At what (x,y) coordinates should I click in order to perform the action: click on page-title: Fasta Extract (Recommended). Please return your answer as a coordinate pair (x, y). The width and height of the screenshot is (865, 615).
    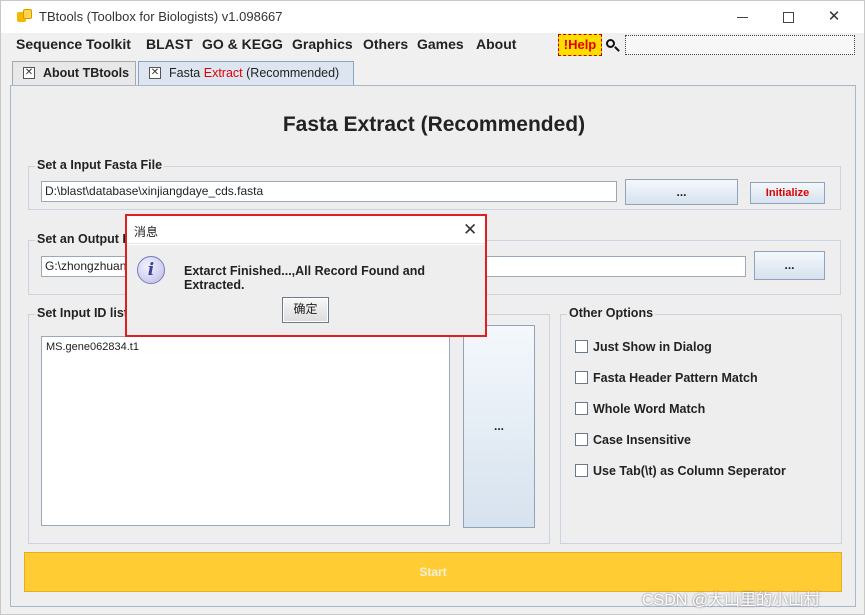
    Looking at the image, I should click on (434, 124).